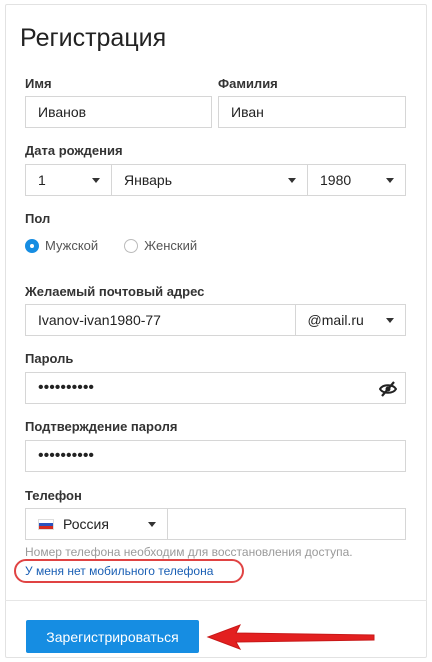  I want to click on last-name-label: Фамилия, so click(248, 83).